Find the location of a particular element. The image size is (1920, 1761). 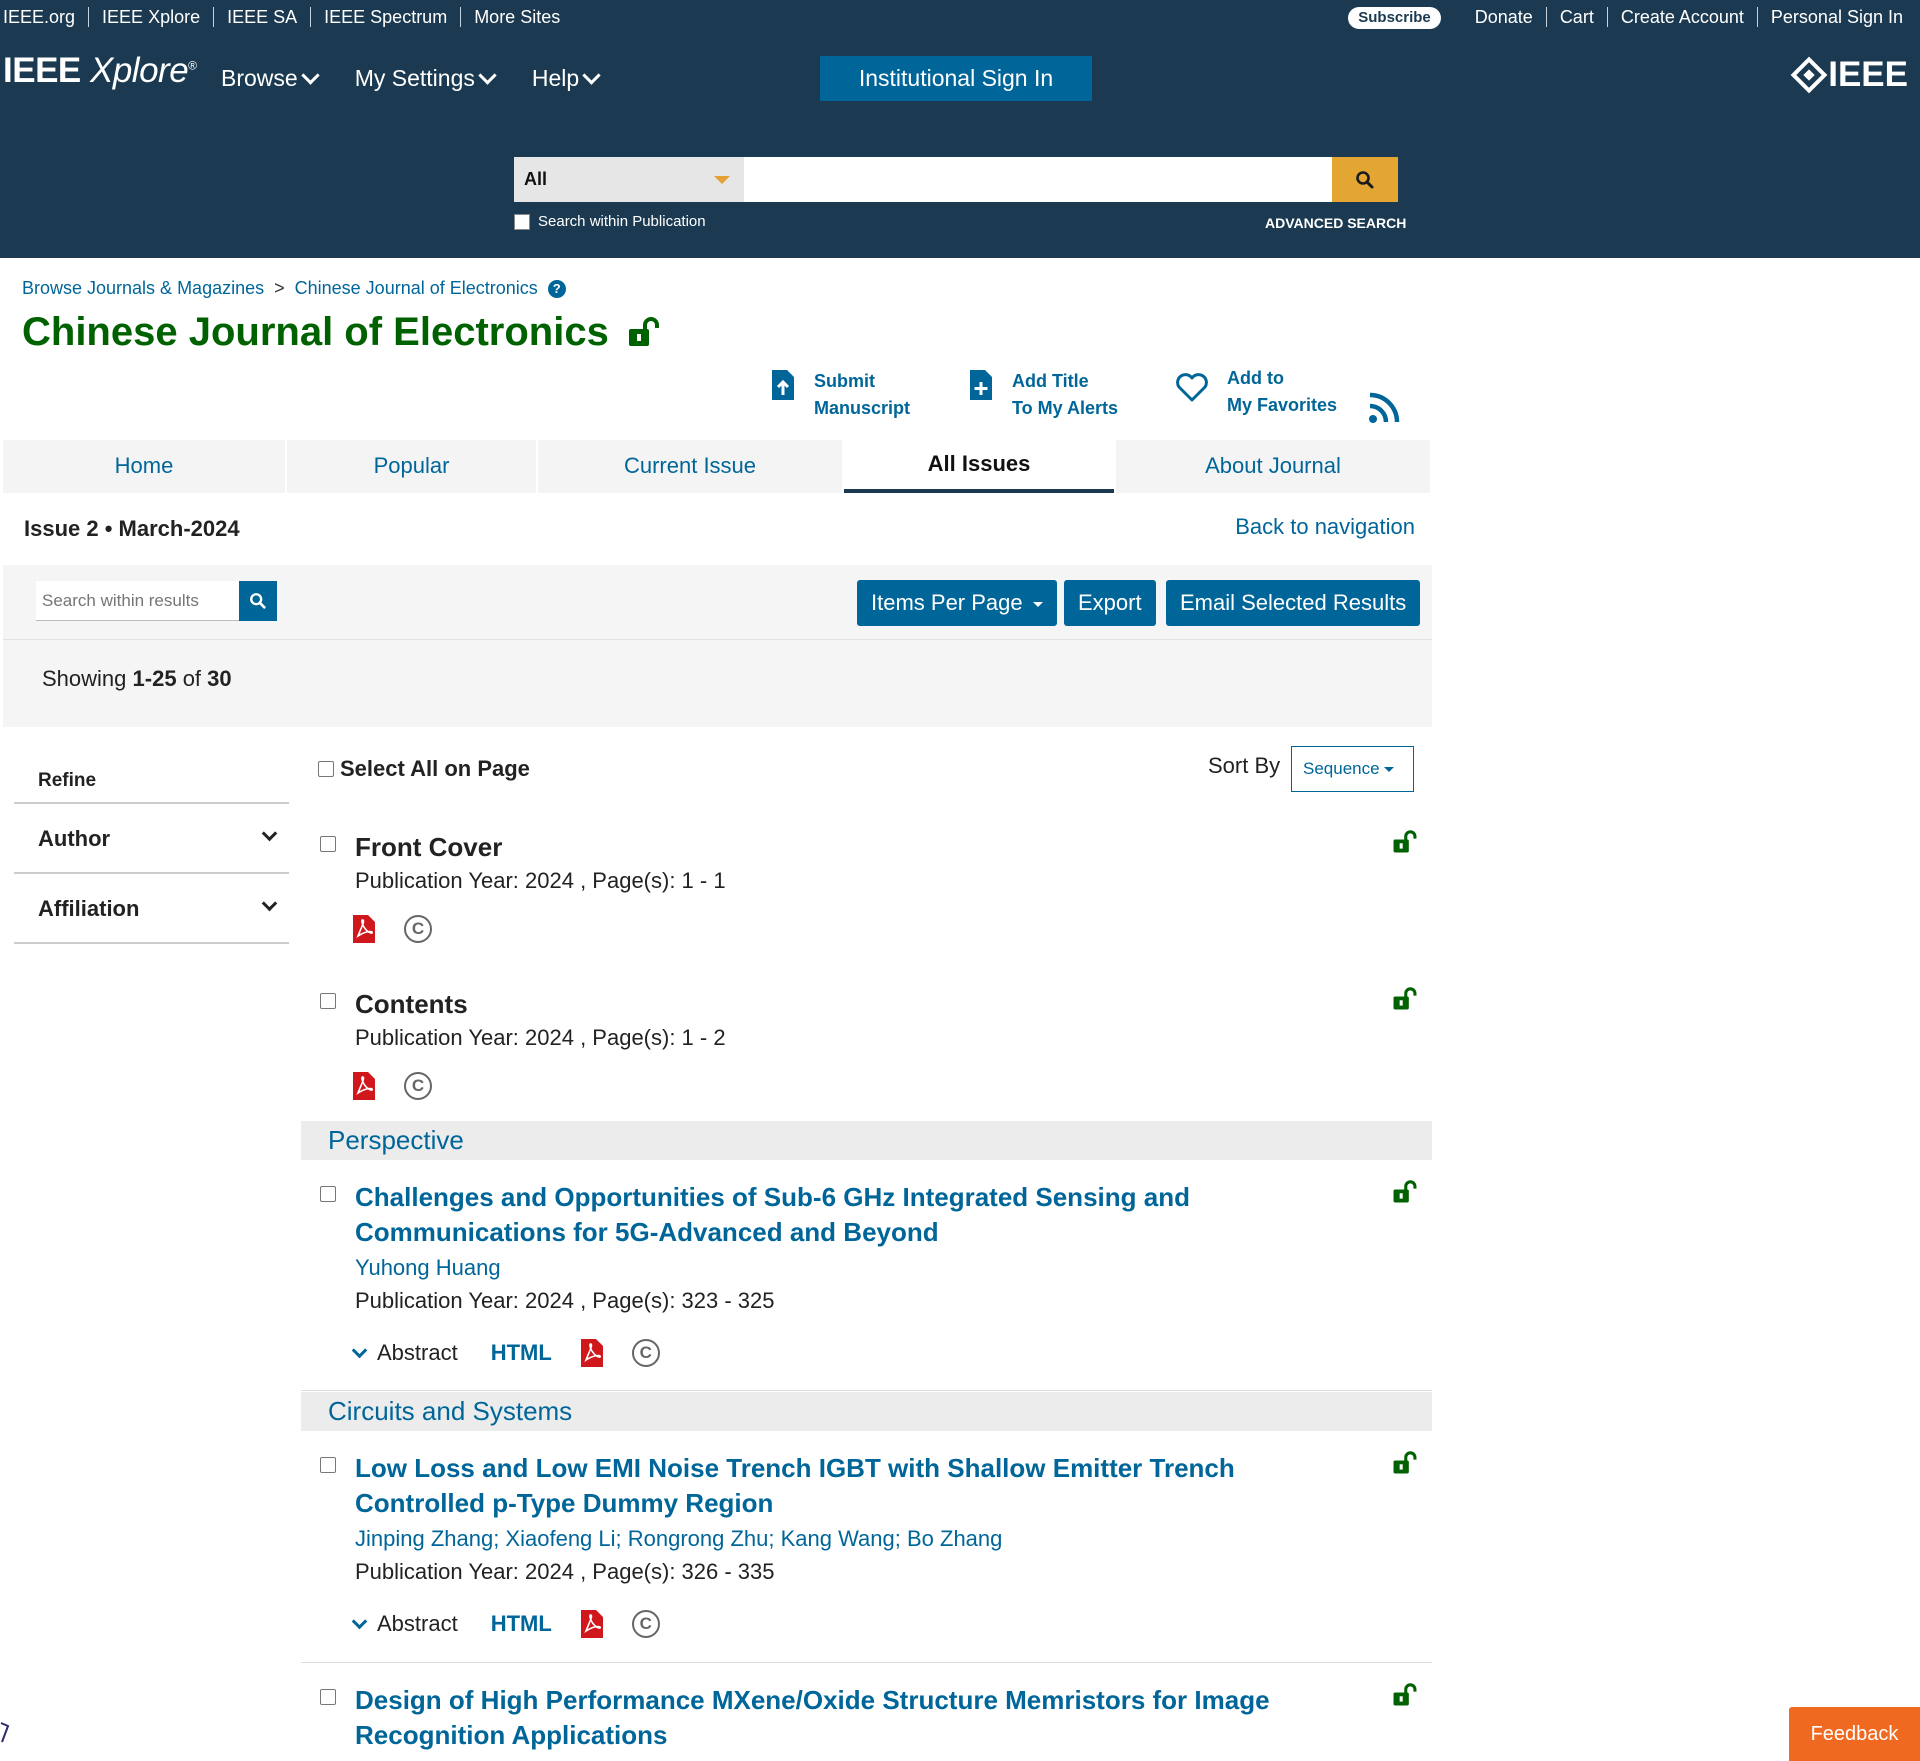

util-link-ieee-org: IEEE.org is located at coordinates (46, 17).